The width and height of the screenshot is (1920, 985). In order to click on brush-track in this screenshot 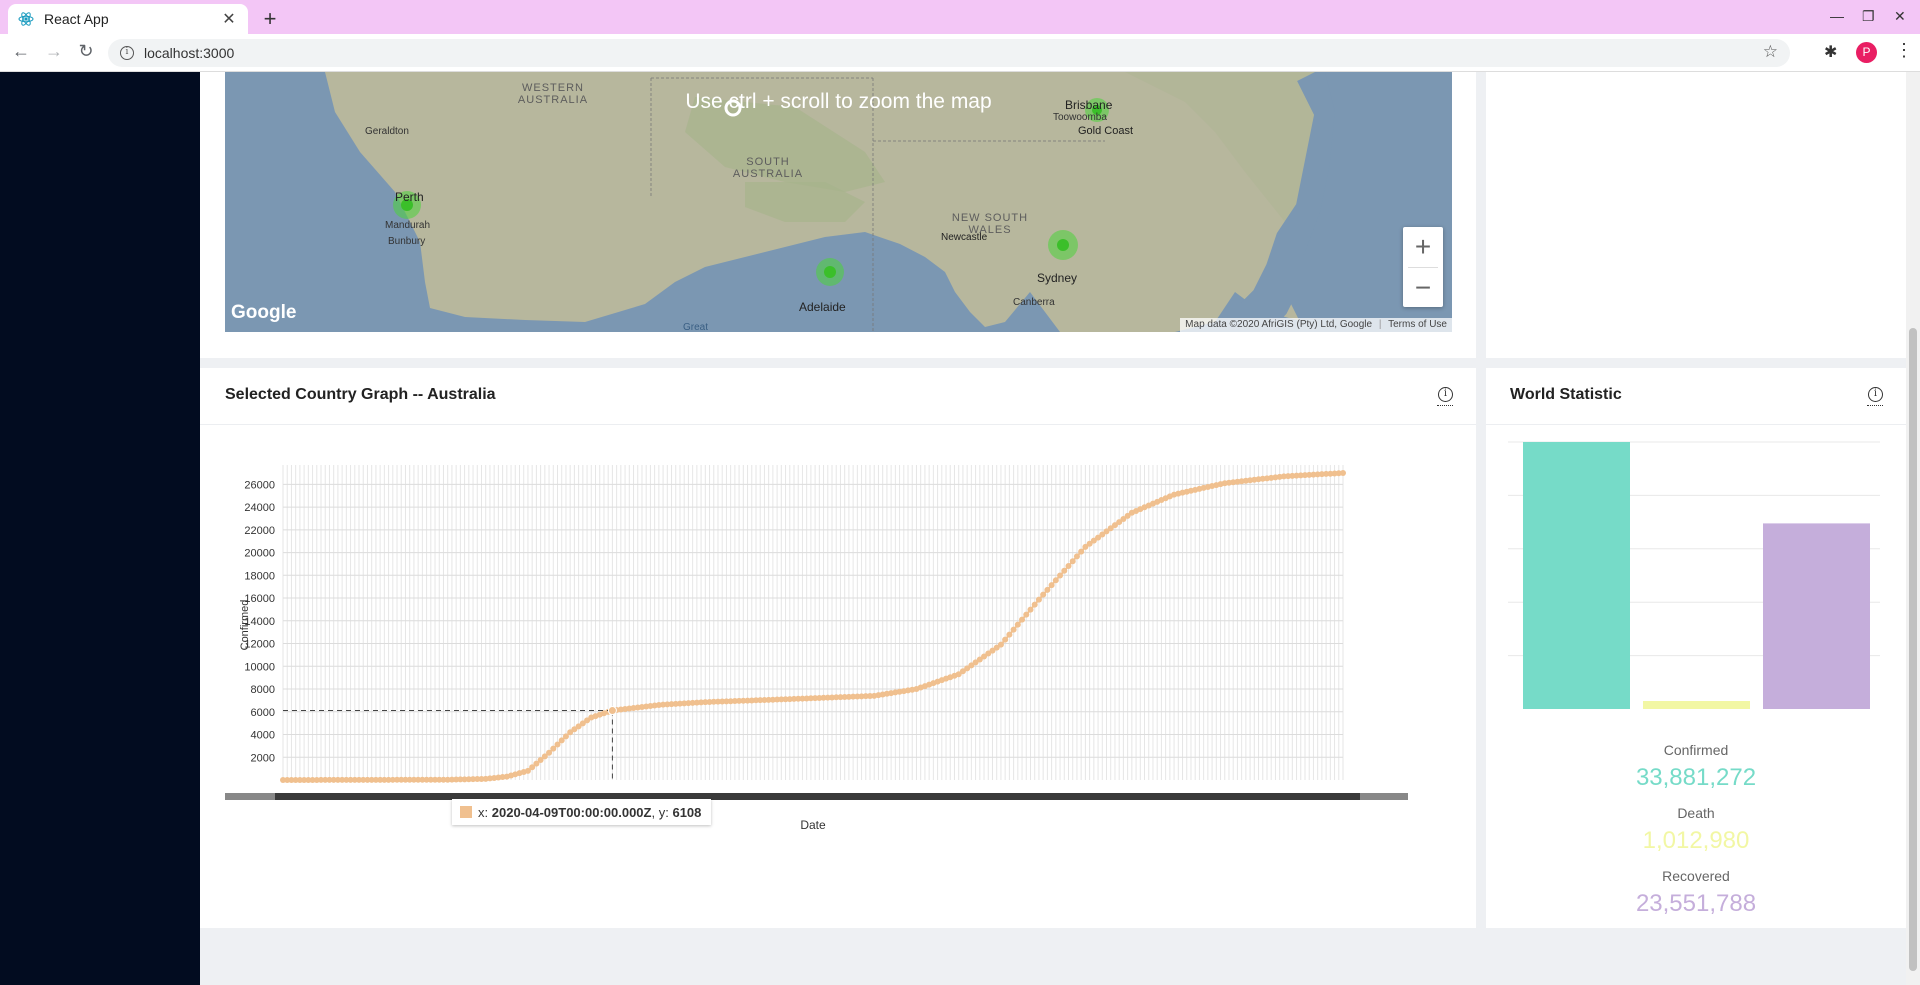, I will do `click(816, 796)`.